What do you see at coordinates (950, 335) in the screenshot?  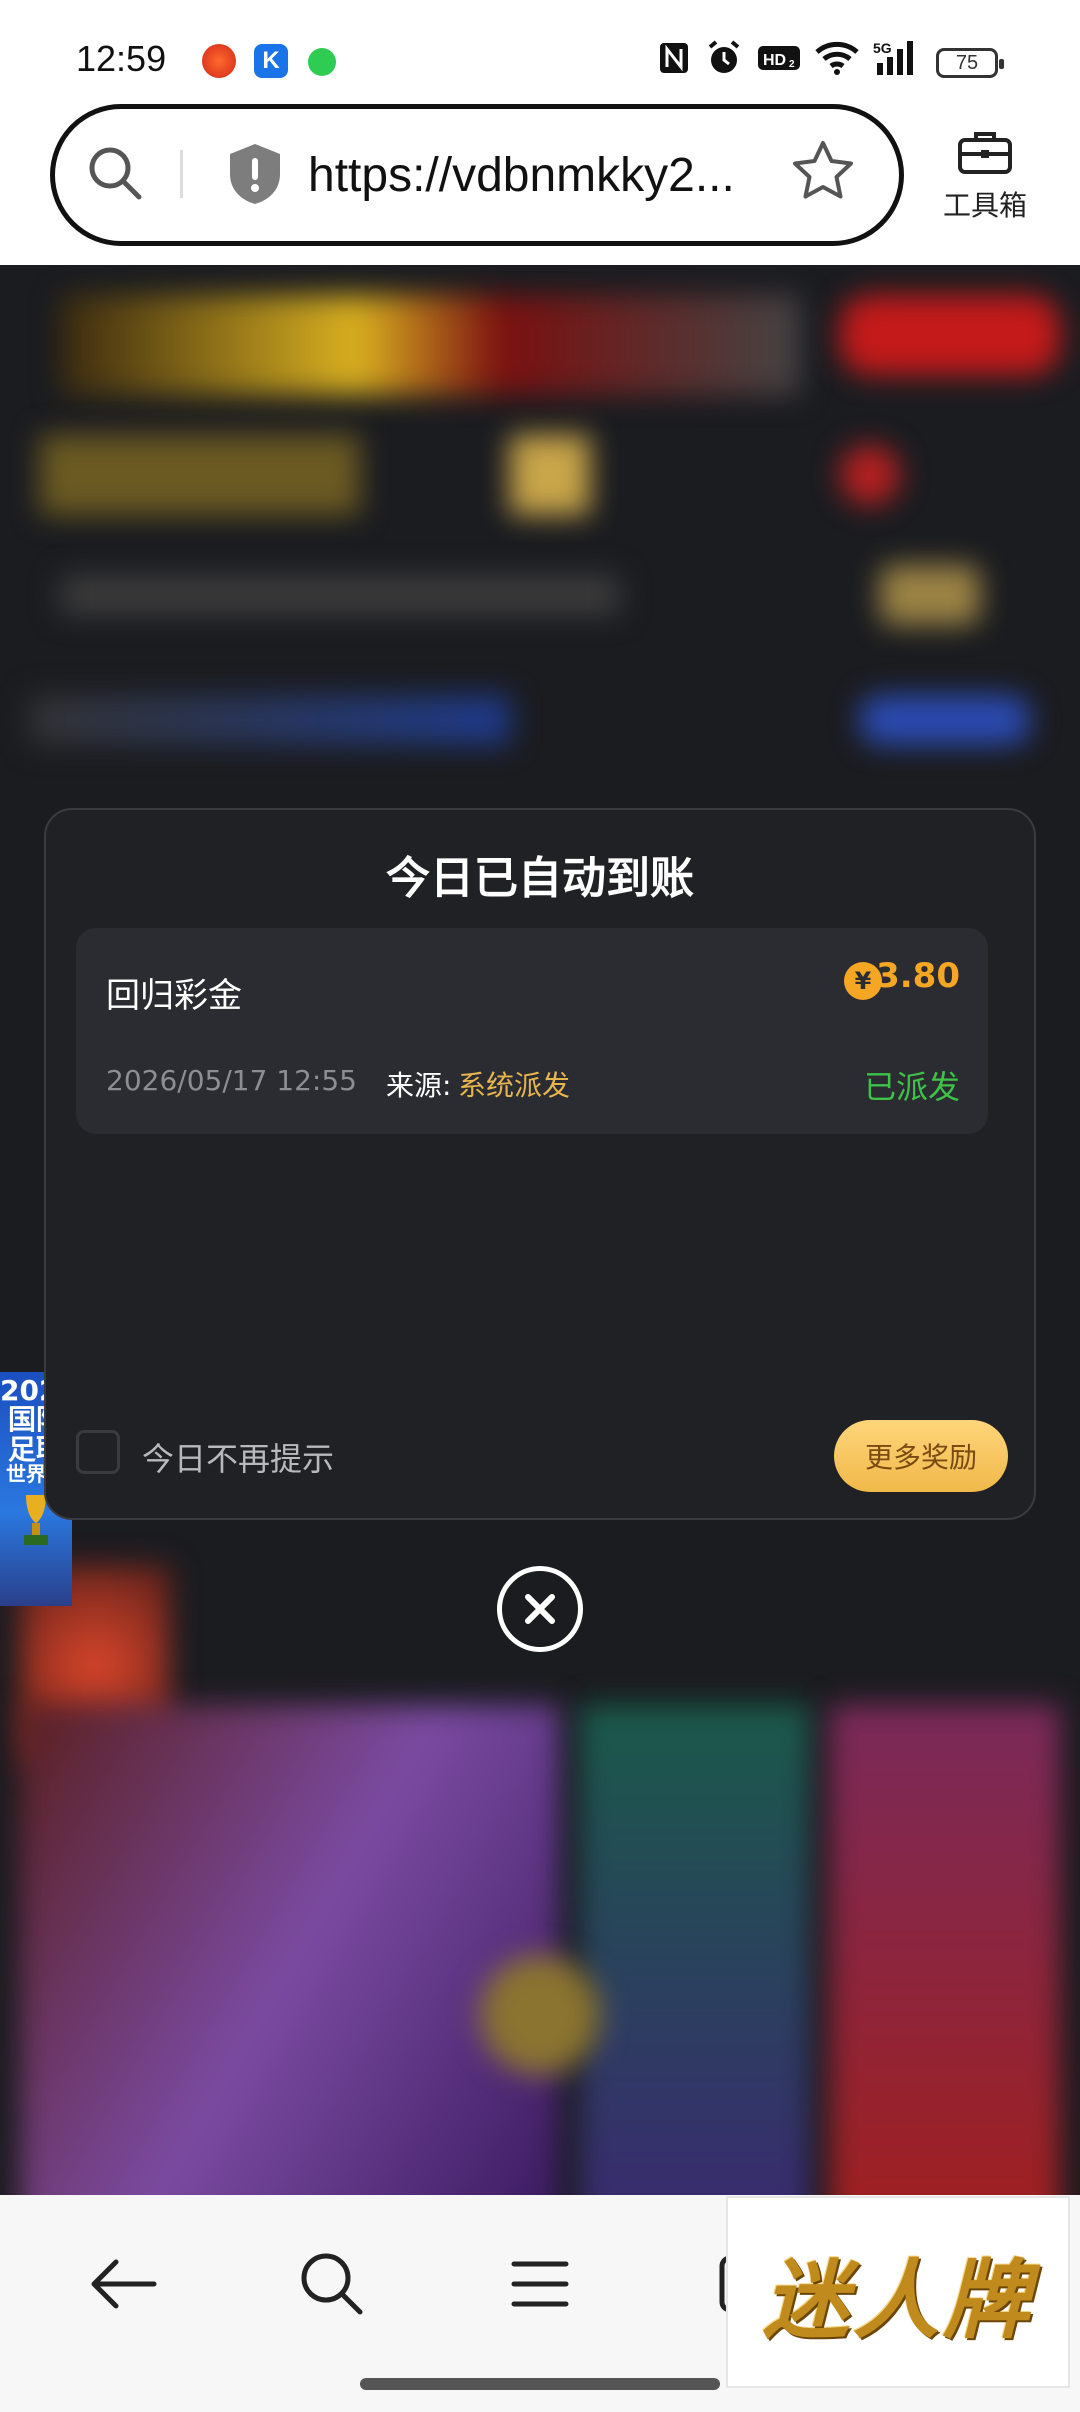 I see `bg-red-button` at bounding box center [950, 335].